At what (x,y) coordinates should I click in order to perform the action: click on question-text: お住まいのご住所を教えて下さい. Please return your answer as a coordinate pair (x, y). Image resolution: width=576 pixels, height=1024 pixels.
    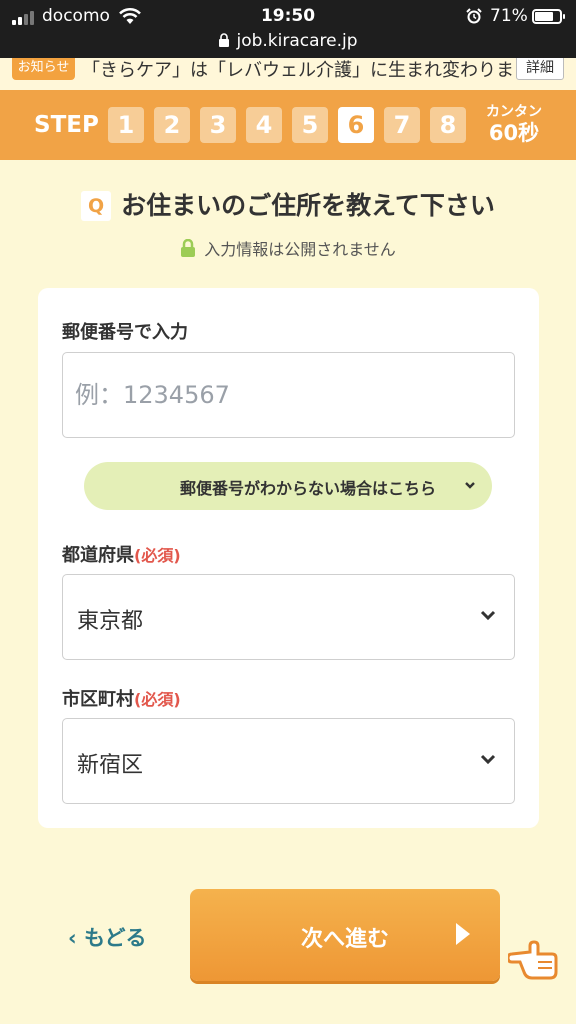
    Looking at the image, I should click on (308, 205).